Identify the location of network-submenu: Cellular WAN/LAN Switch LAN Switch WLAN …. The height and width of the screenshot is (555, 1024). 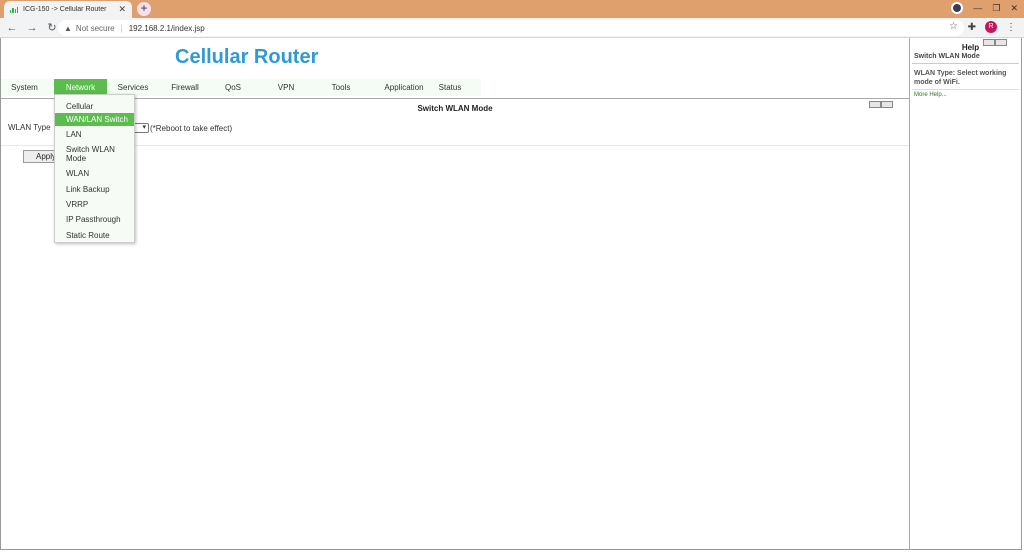
(94, 168).